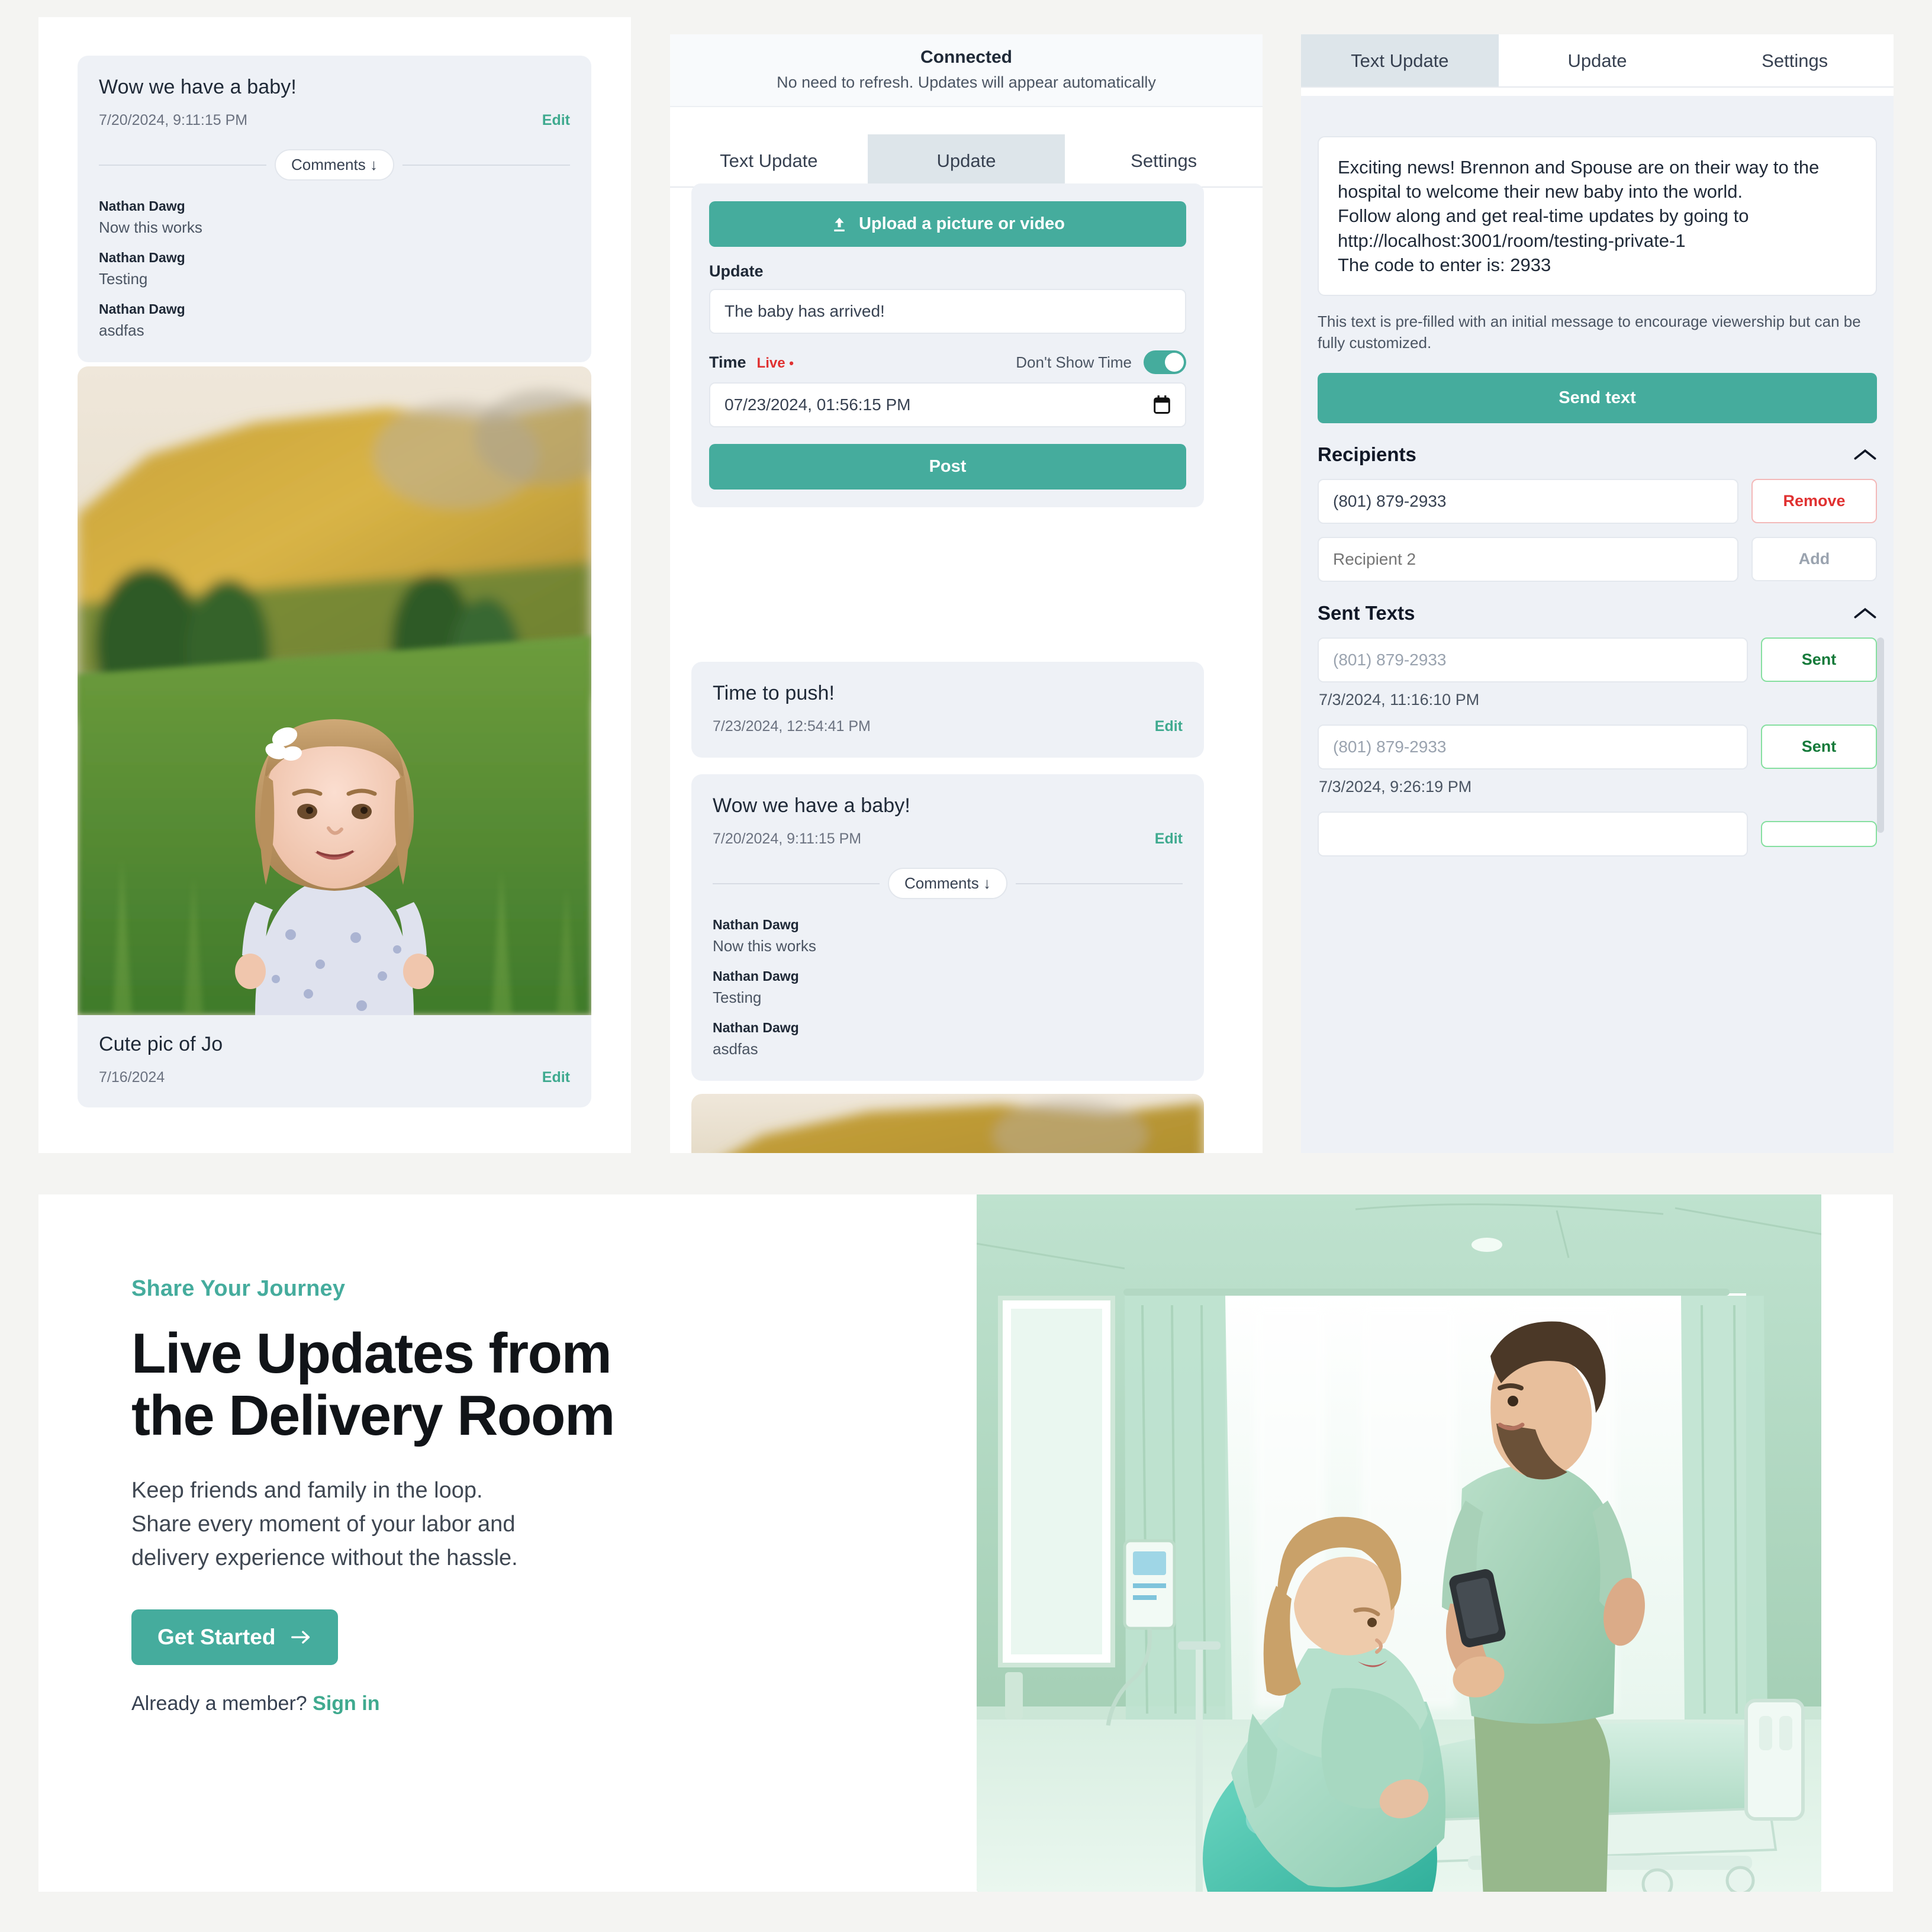  I want to click on sent-text-row-partial, so click(1597, 834).